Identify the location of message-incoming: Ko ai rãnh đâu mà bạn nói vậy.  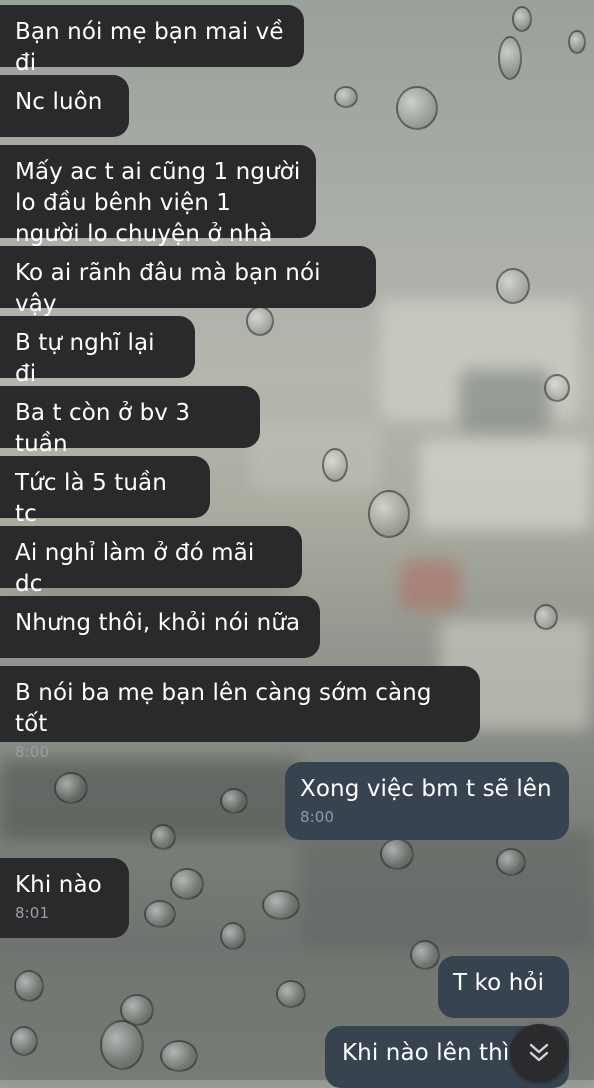
(188, 281).